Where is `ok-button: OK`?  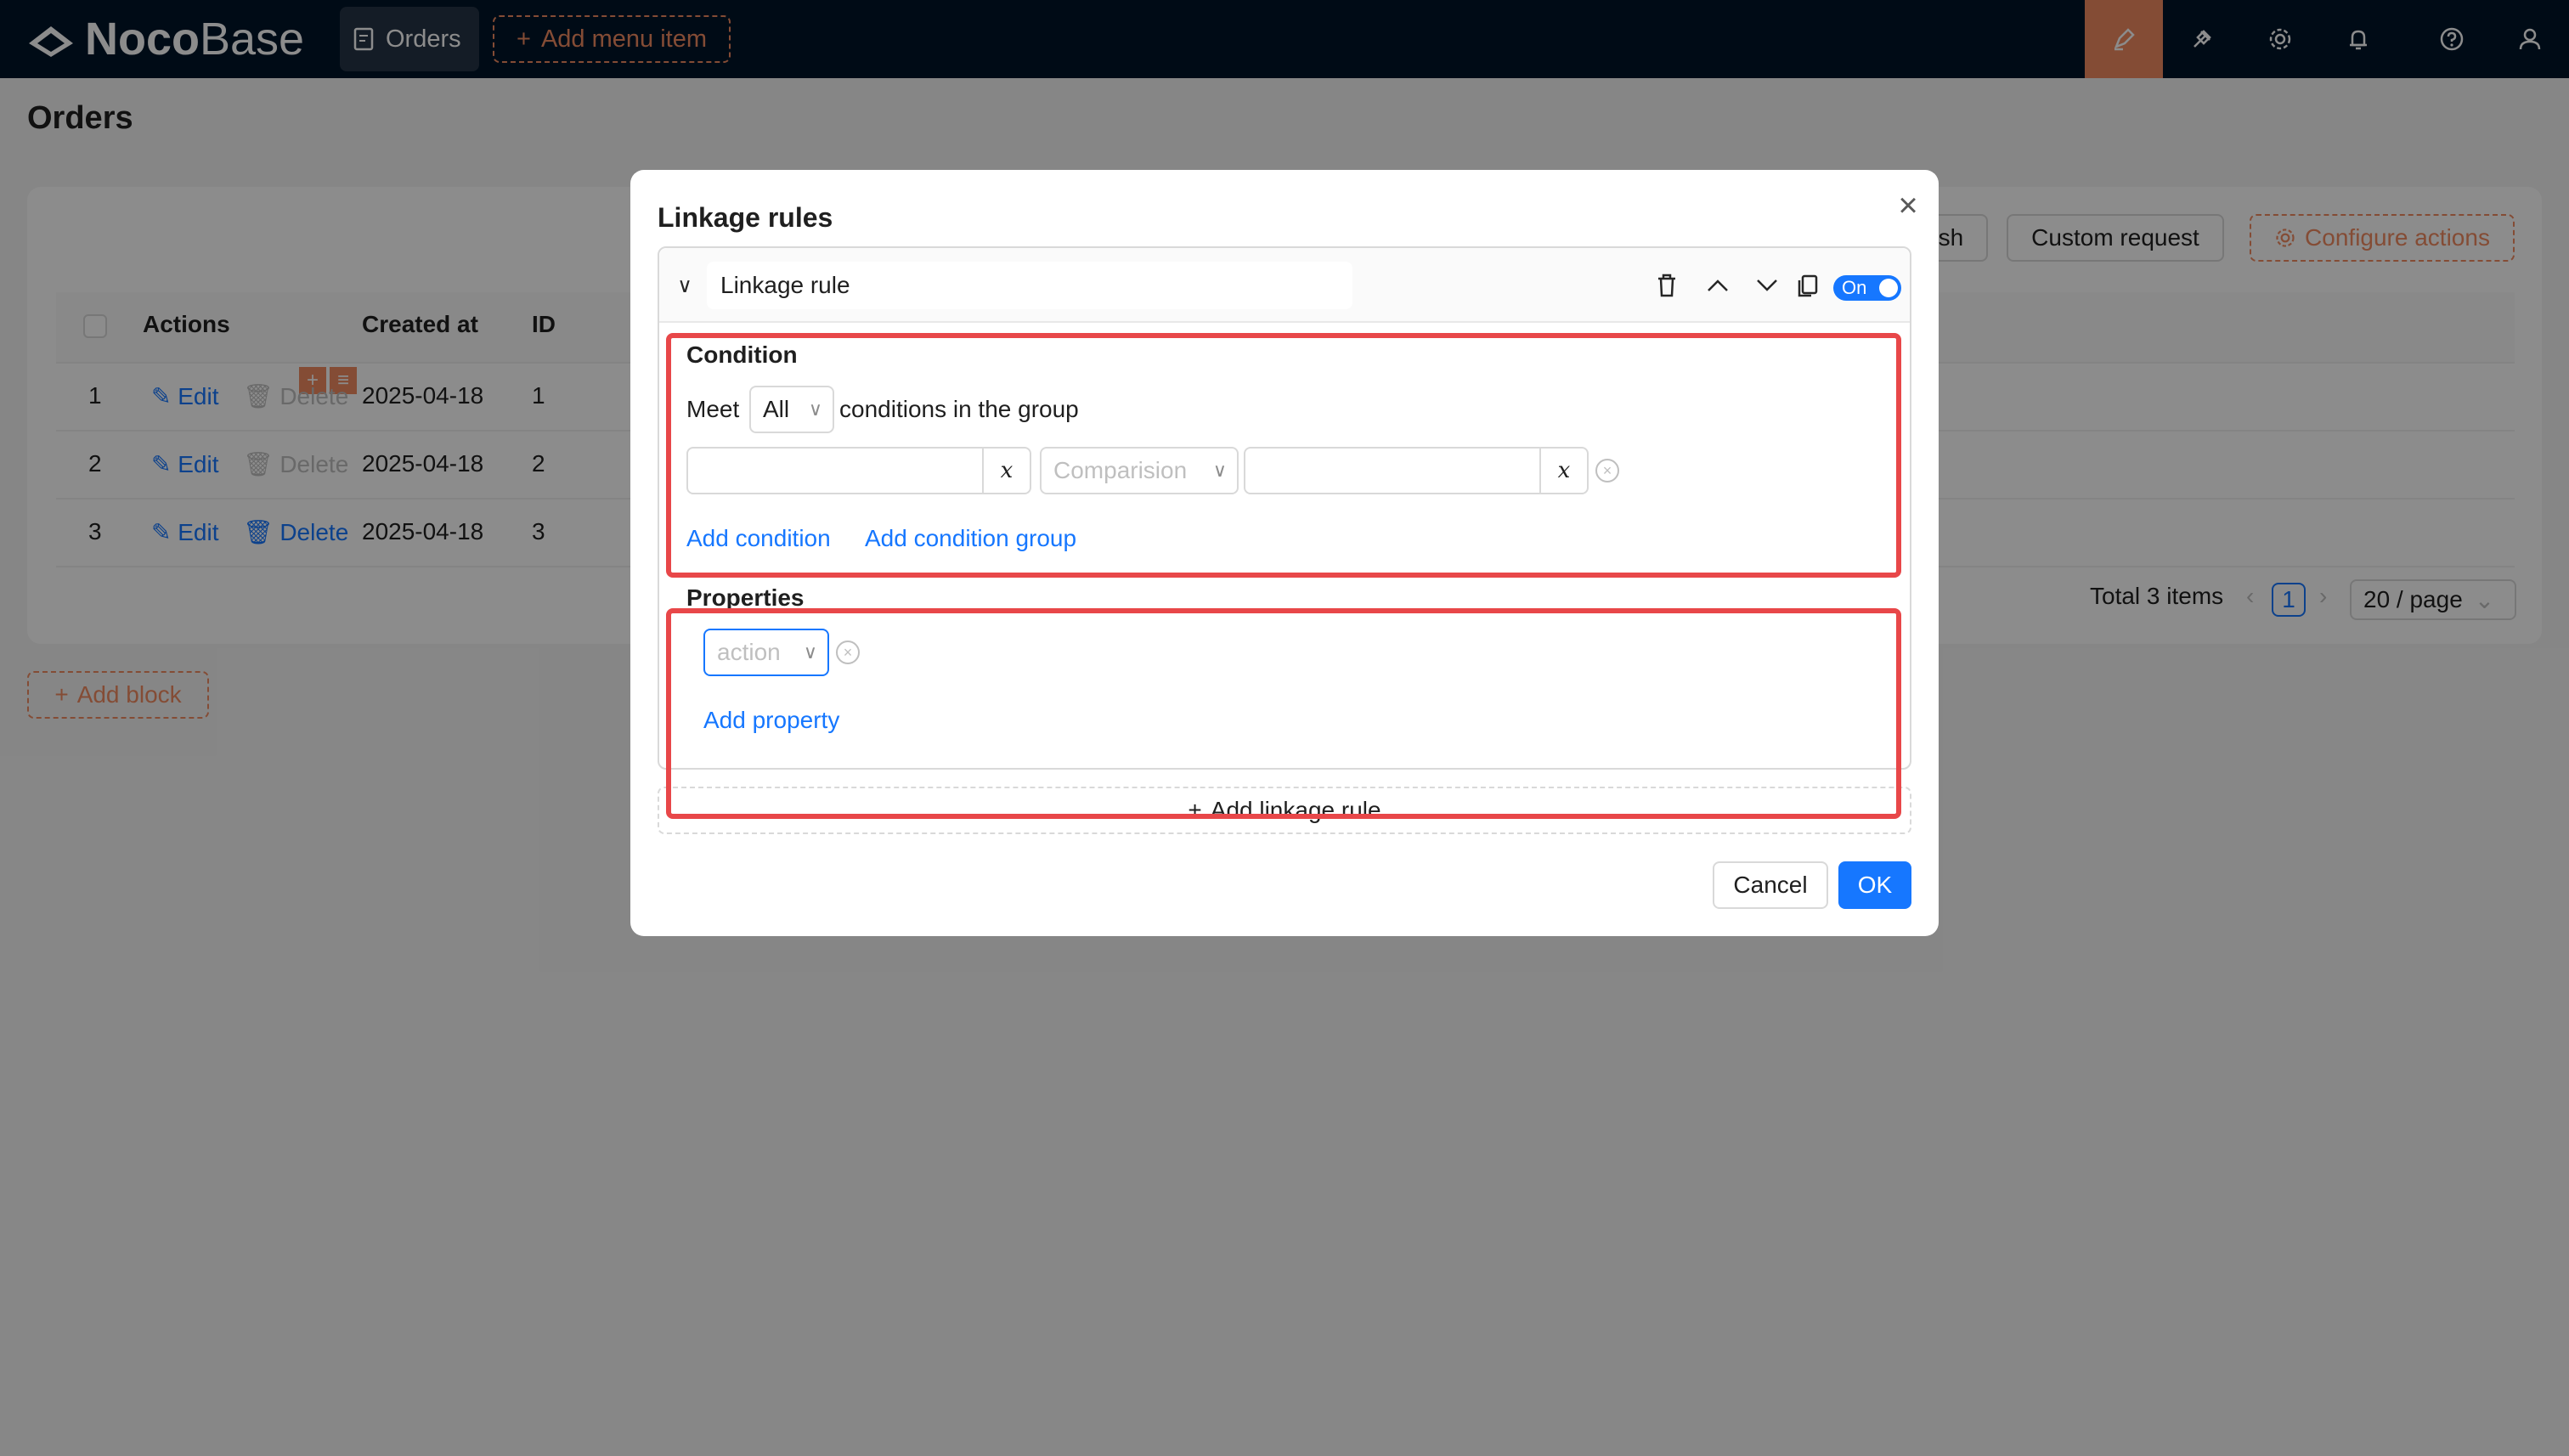
ok-button: OK is located at coordinates (1875, 885).